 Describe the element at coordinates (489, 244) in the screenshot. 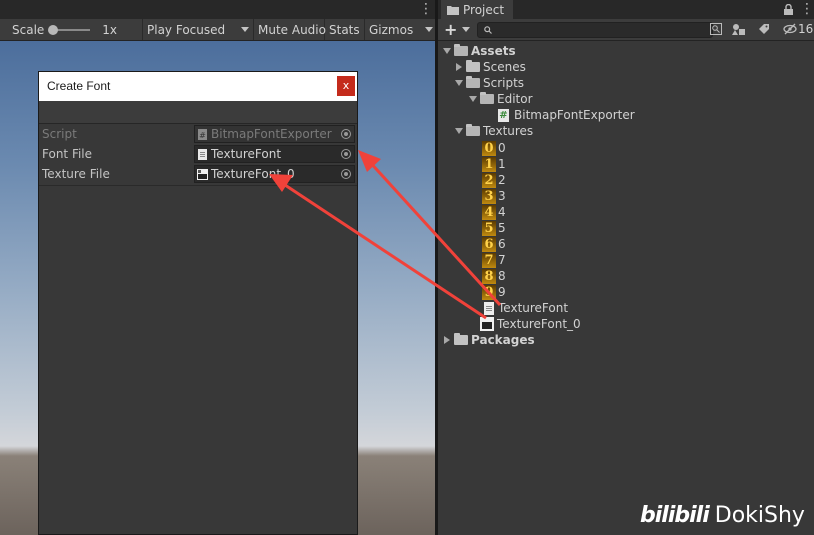

I see `digit-sprite-icon: 6` at that location.